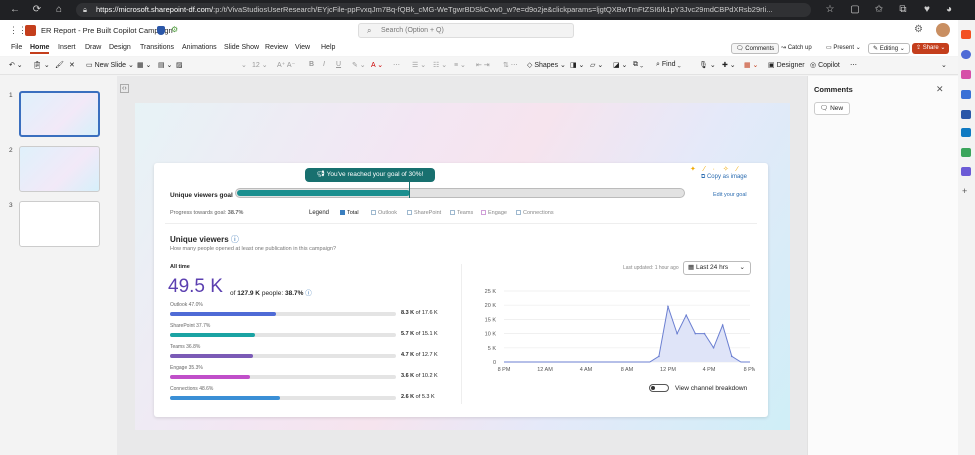 This screenshot has height=455, width=975. Describe the element at coordinates (964, 191) in the screenshot. I see `add-sidebar-app-icon: +` at that location.